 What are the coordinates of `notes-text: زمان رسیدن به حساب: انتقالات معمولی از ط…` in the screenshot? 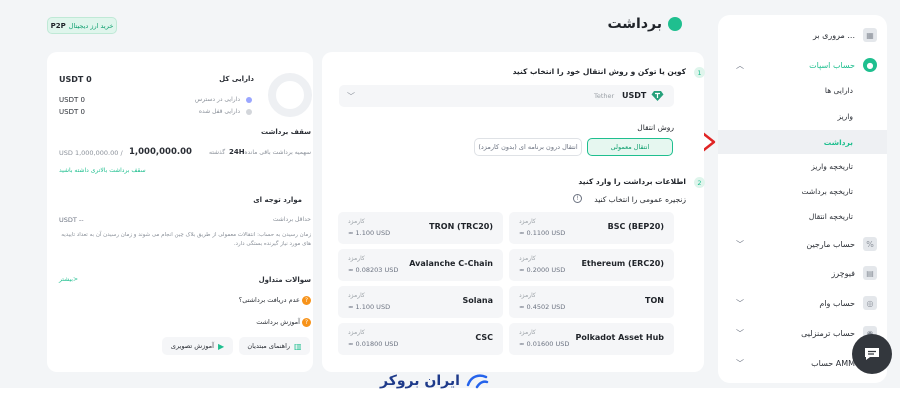 It's located at (186, 239).